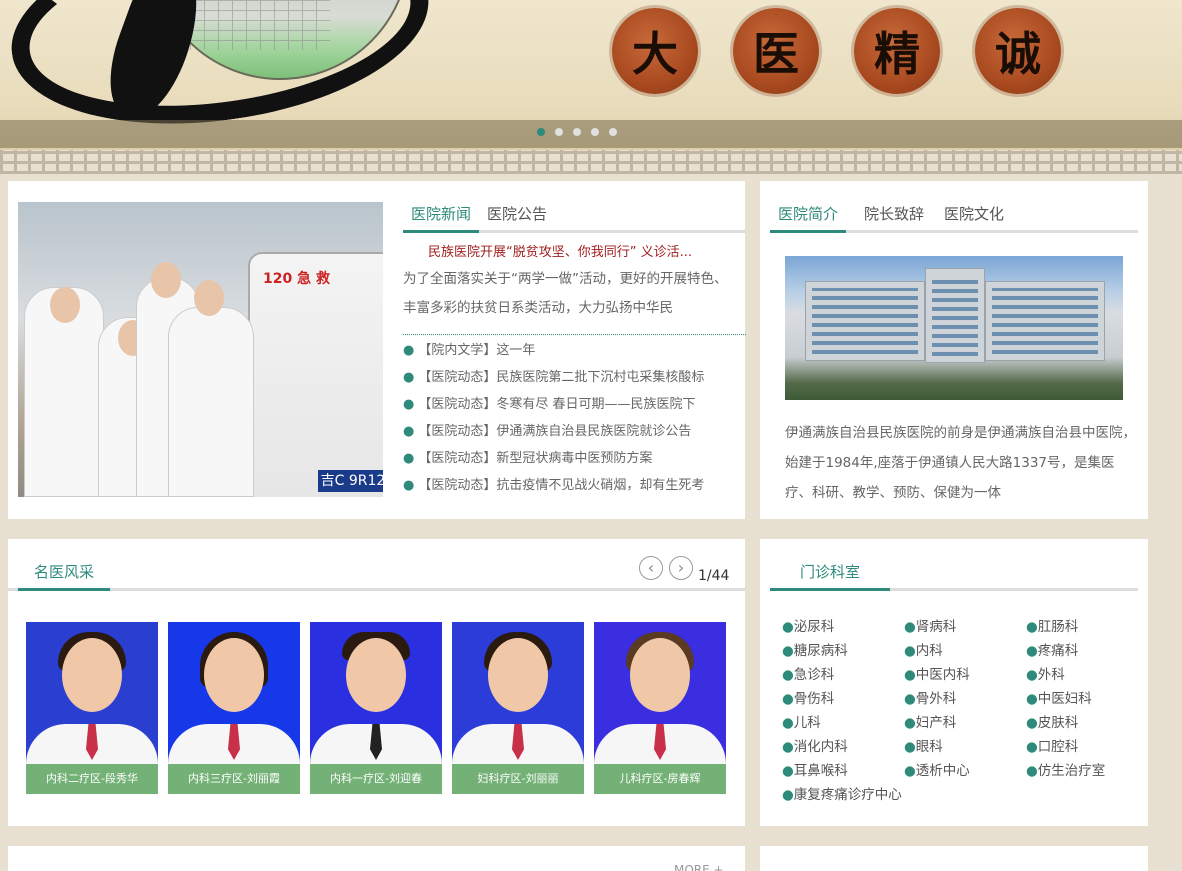  Describe the element at coordinates (591, 162) in the screenshot. I see `fret-border-decoration` at that location.